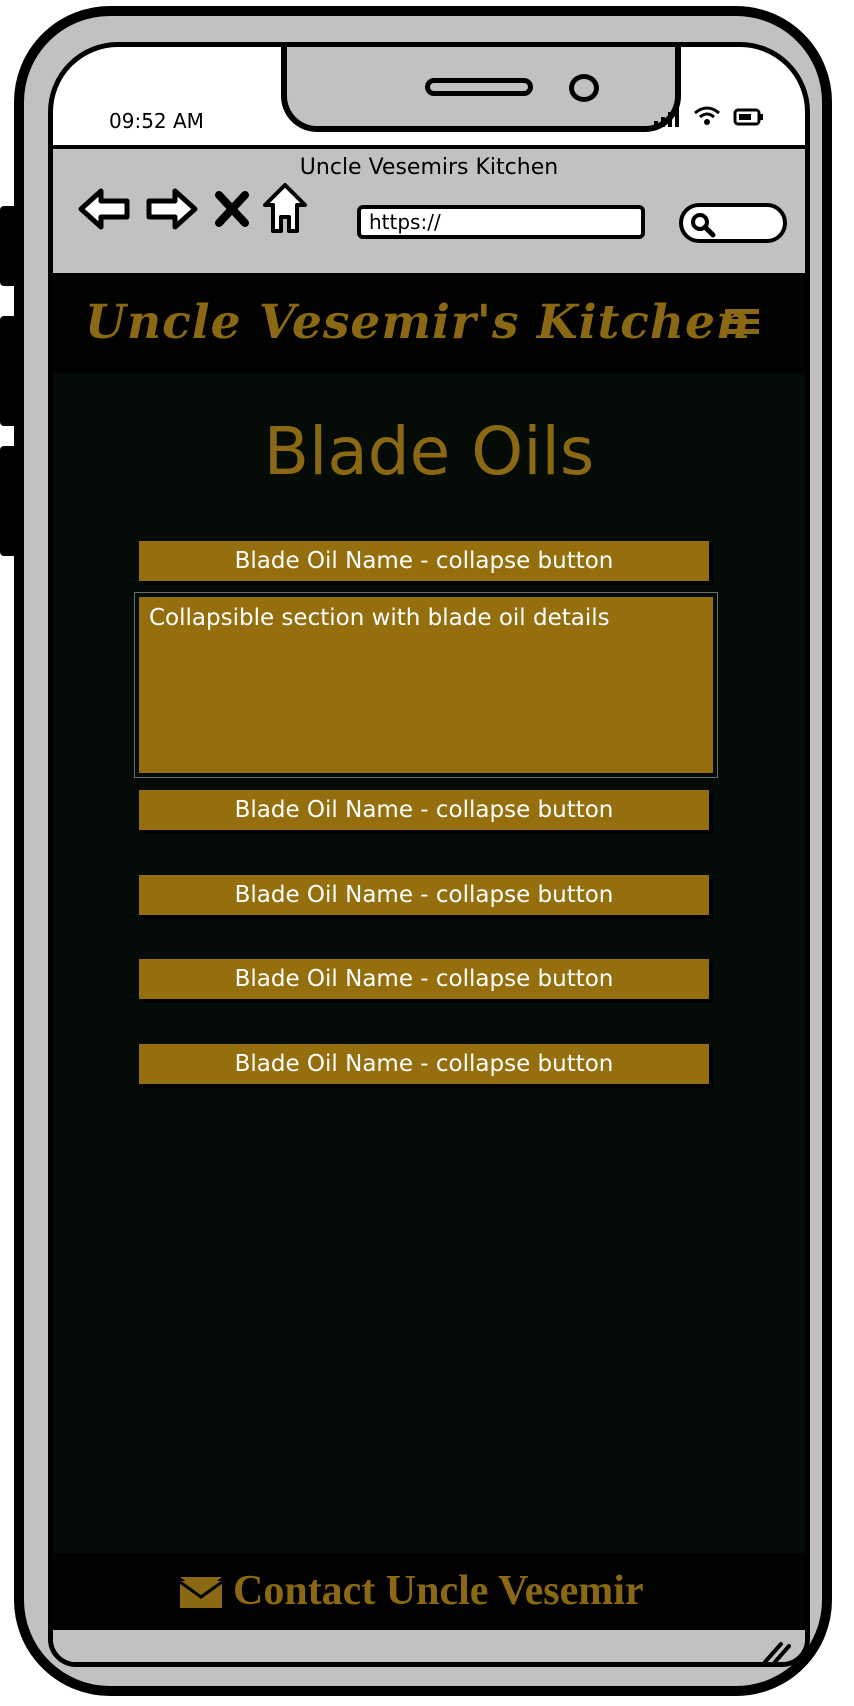 This screenshot has height=1706, width=854. I want to click on phone-side-button, so click(7, 246).